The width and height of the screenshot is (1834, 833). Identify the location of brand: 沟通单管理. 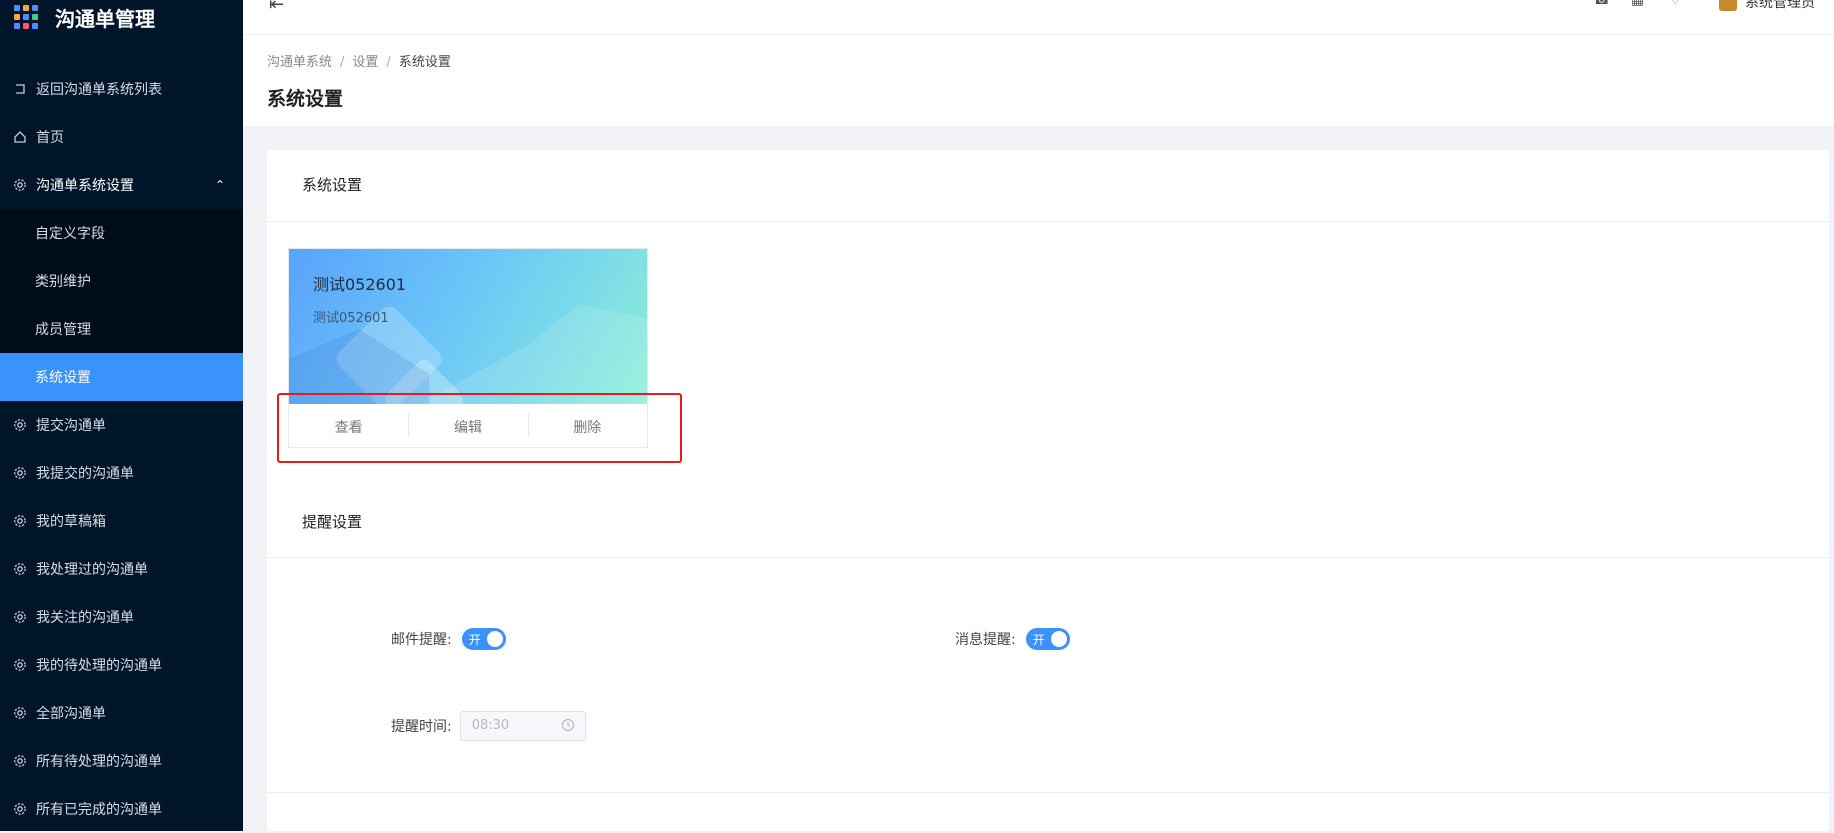
(121, 25).